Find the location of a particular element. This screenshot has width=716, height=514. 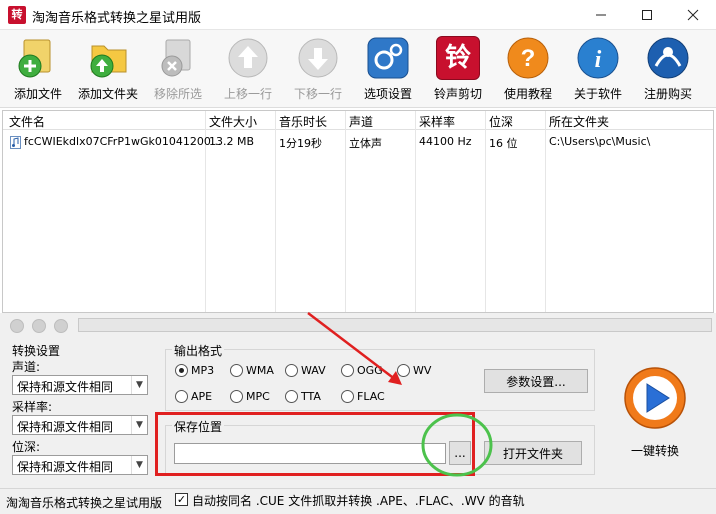

channel-label: 声道: is located at coordinates (26, 367).